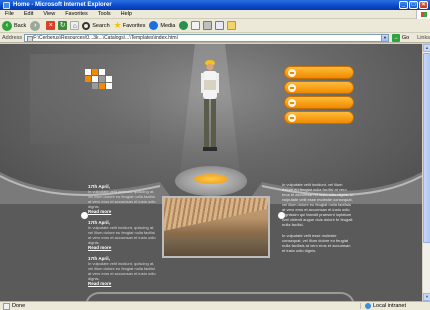  I want to click on footer-frame, so click(220, 296).